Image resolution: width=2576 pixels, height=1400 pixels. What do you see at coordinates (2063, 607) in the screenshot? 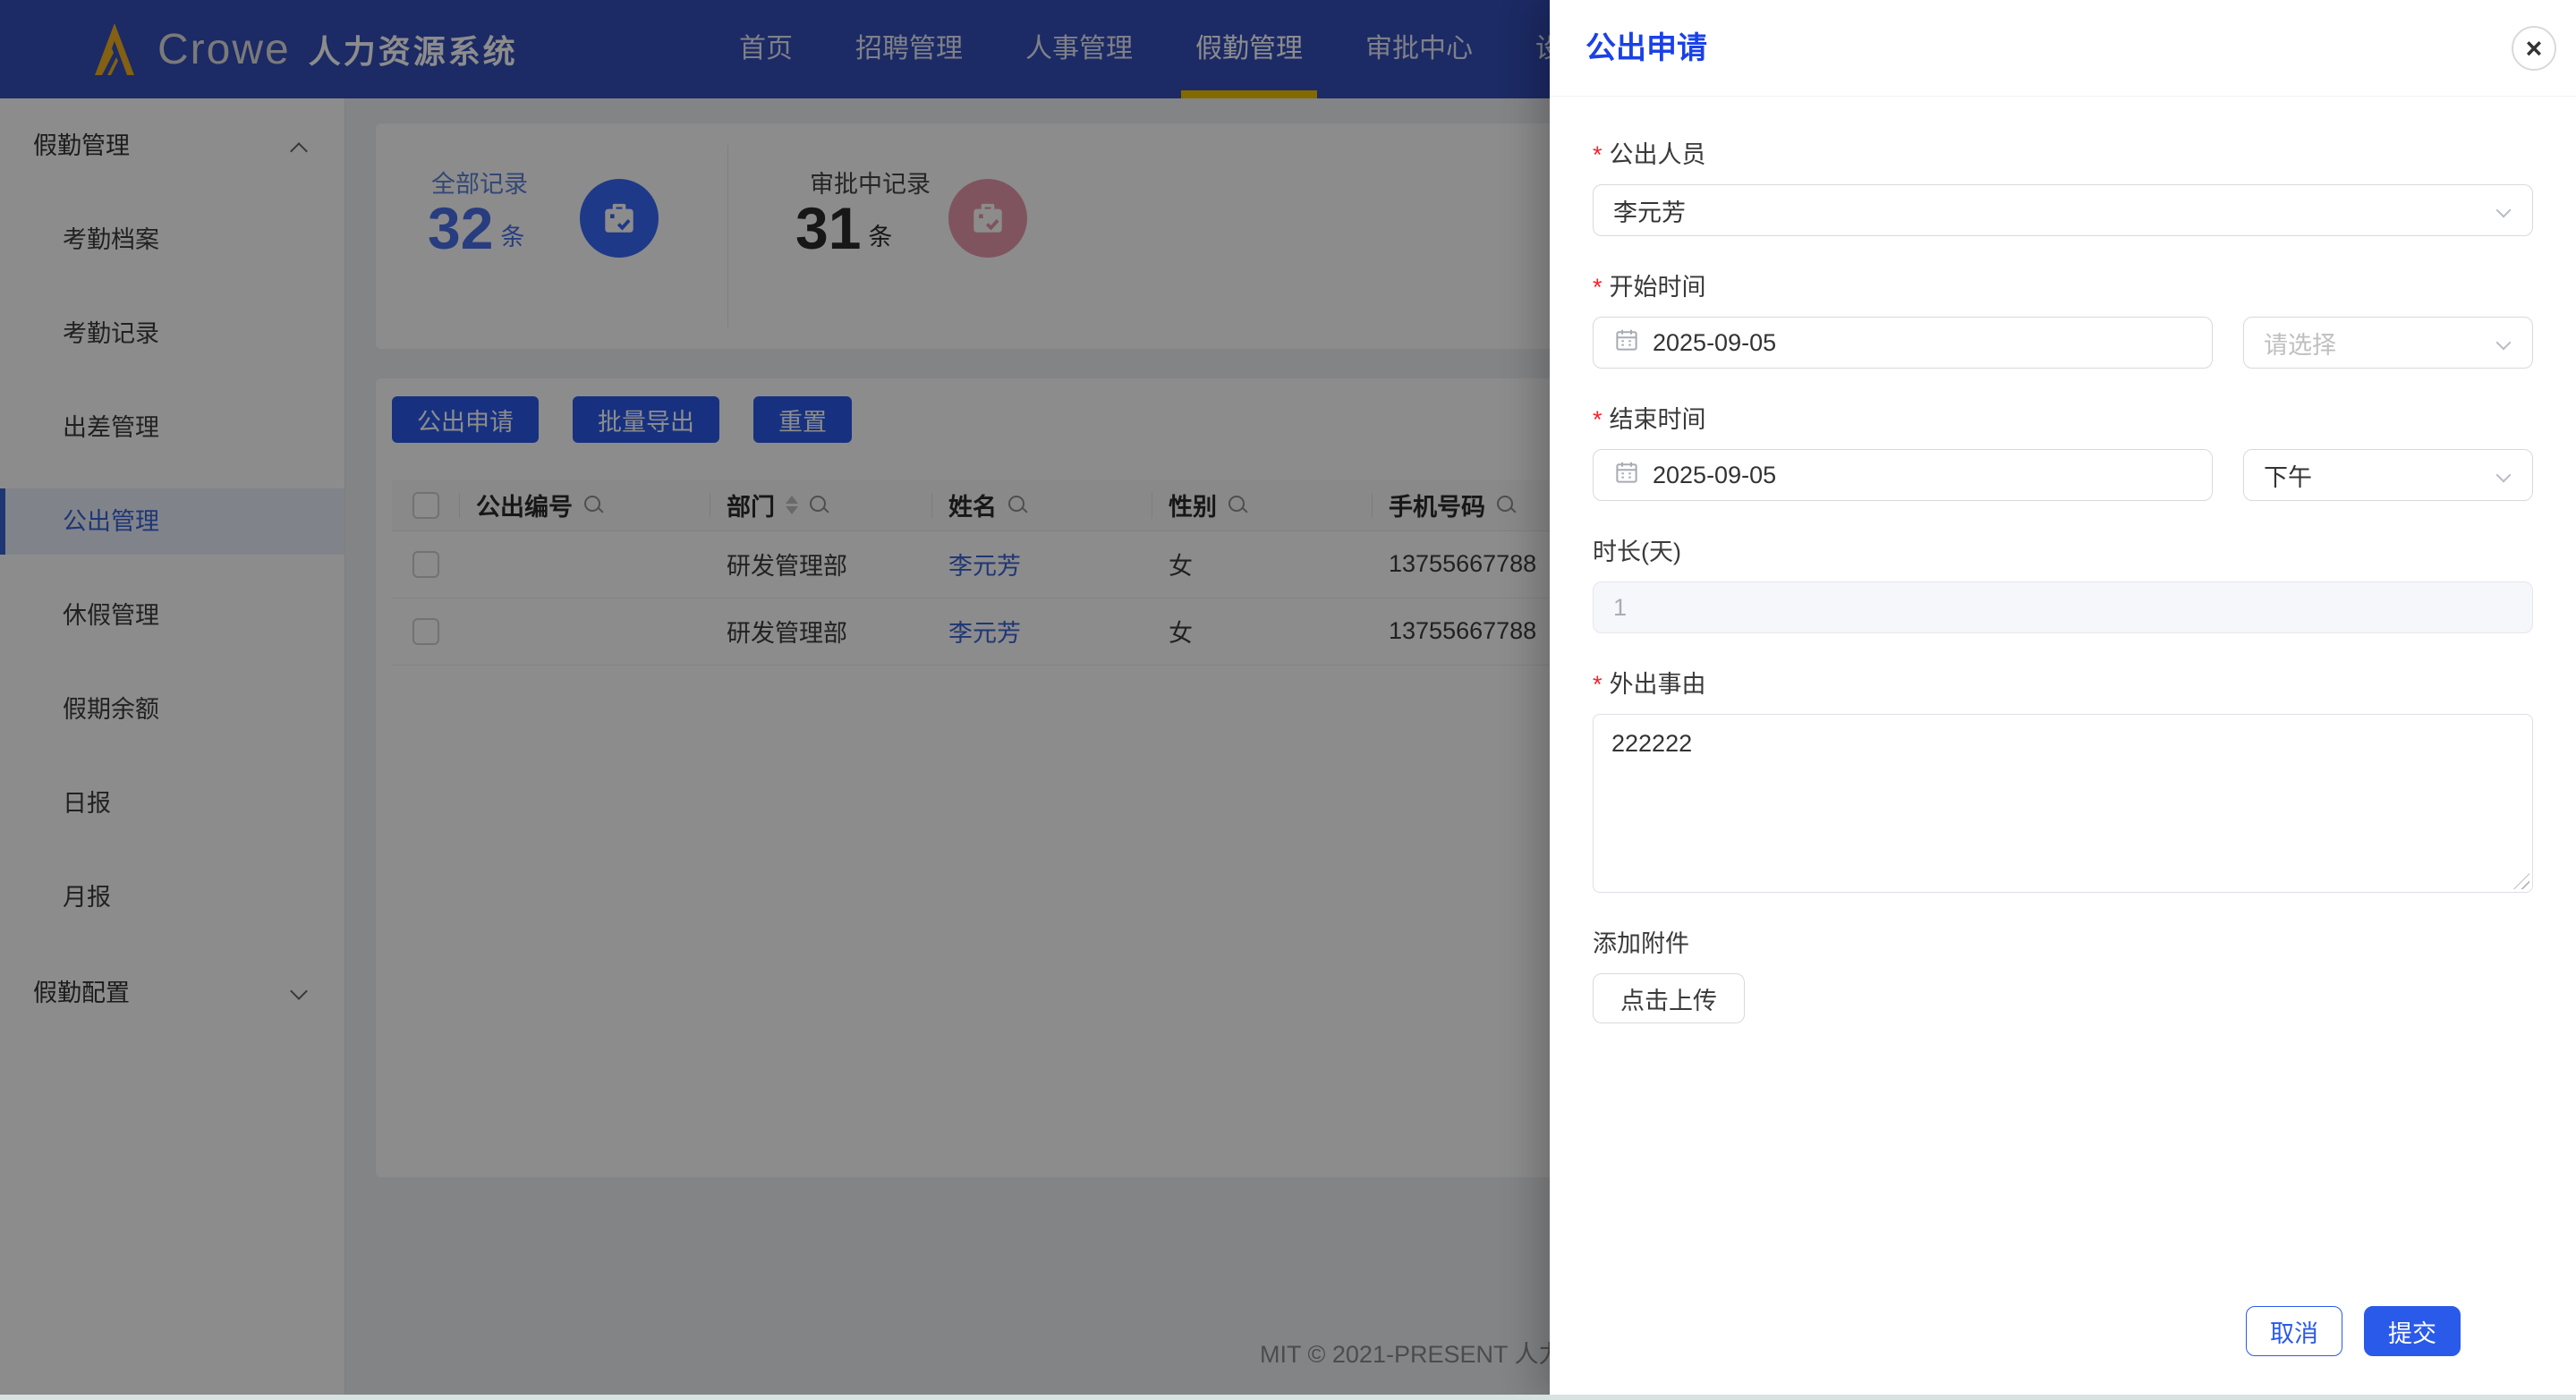
I see `duration-input: 1` at bounding box center [2063, 607].